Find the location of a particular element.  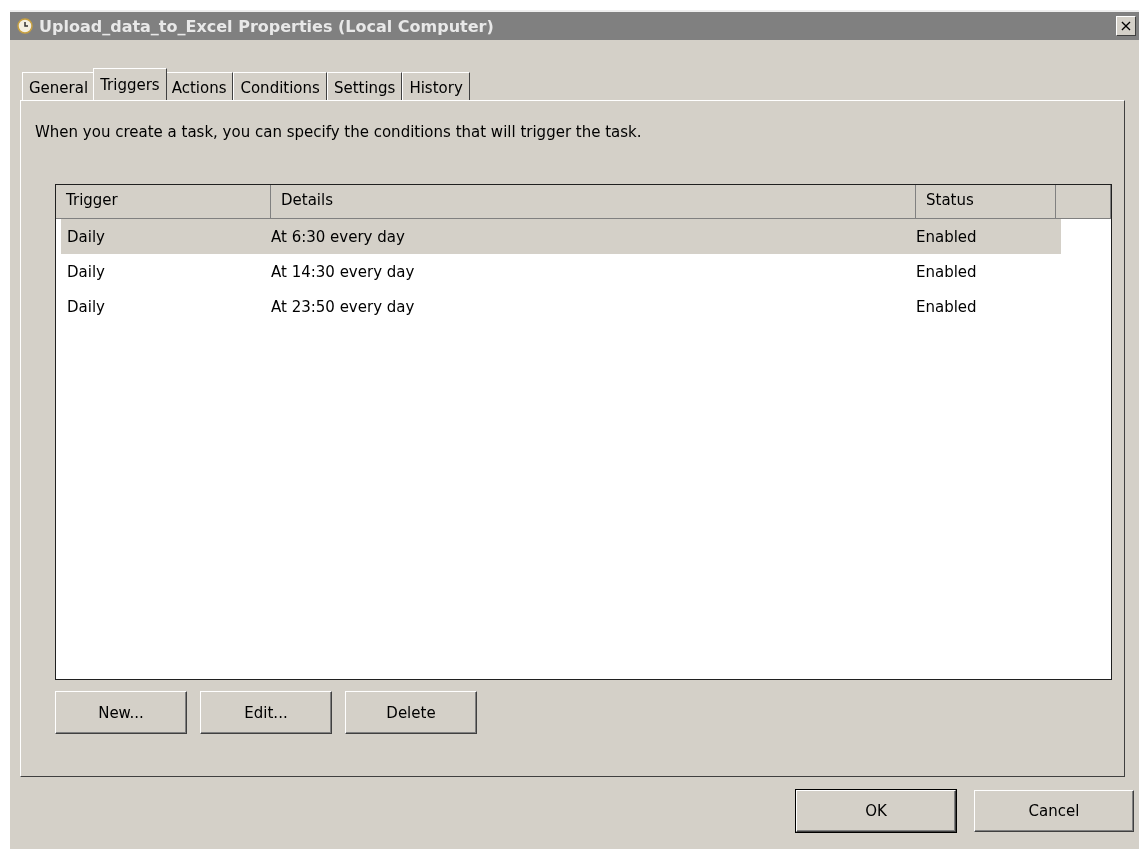

tab: History is located at coordinates (436, 86).